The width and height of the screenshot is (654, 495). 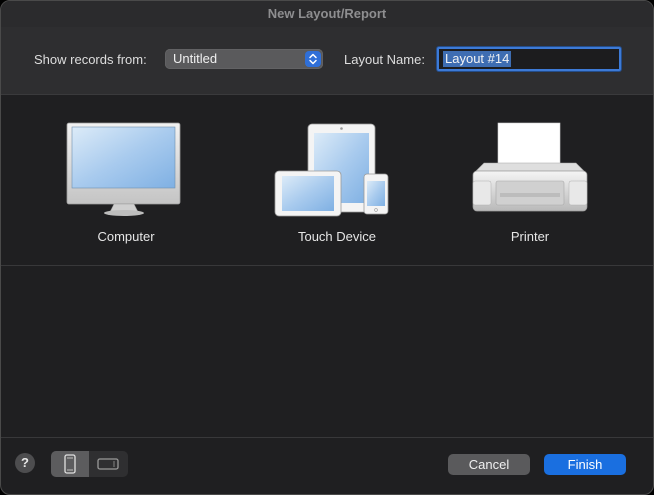 I want to click on orientation-segmented-control, so click(x=89, y=464).